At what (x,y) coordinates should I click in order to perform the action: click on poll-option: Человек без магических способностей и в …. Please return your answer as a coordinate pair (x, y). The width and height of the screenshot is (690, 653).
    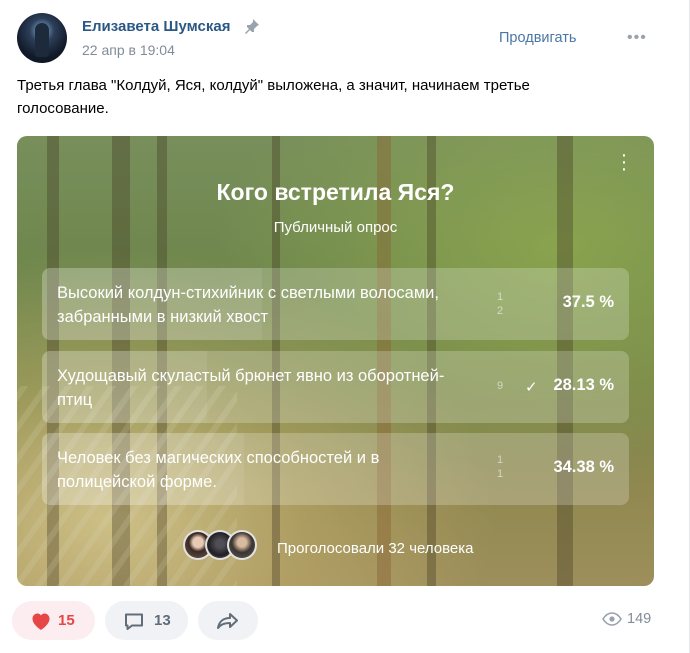
    Looking at the image, I should click on (335, 469).